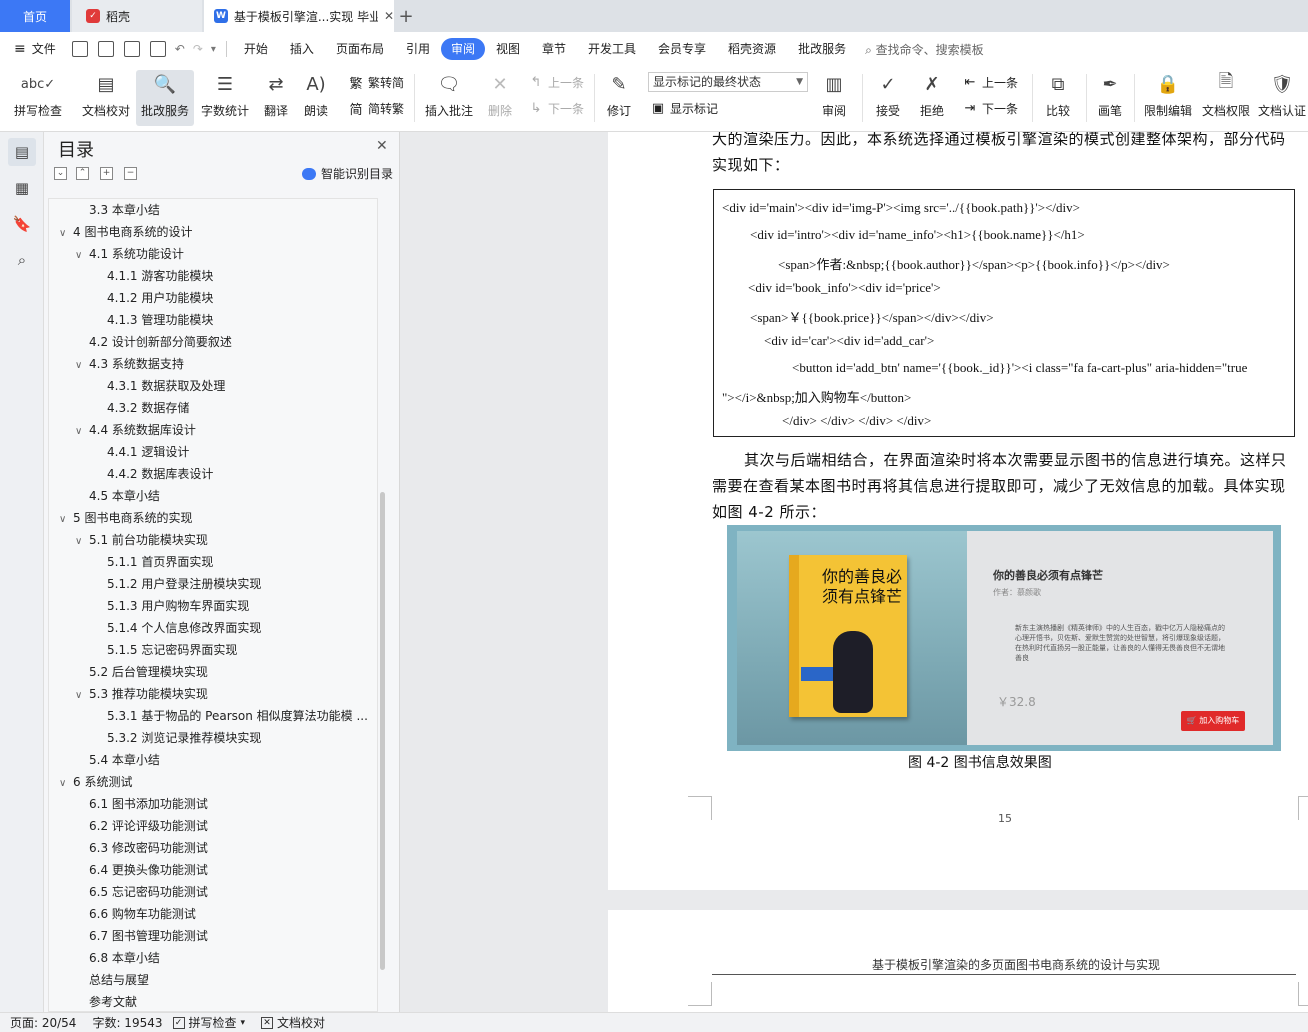 Image resolution: width=1308 pixels, height=1032 pixels. What do you see at coordinates (382, 731) in the screenshot?
I see `toc-scrollbar` at bounding box center [382, 731].